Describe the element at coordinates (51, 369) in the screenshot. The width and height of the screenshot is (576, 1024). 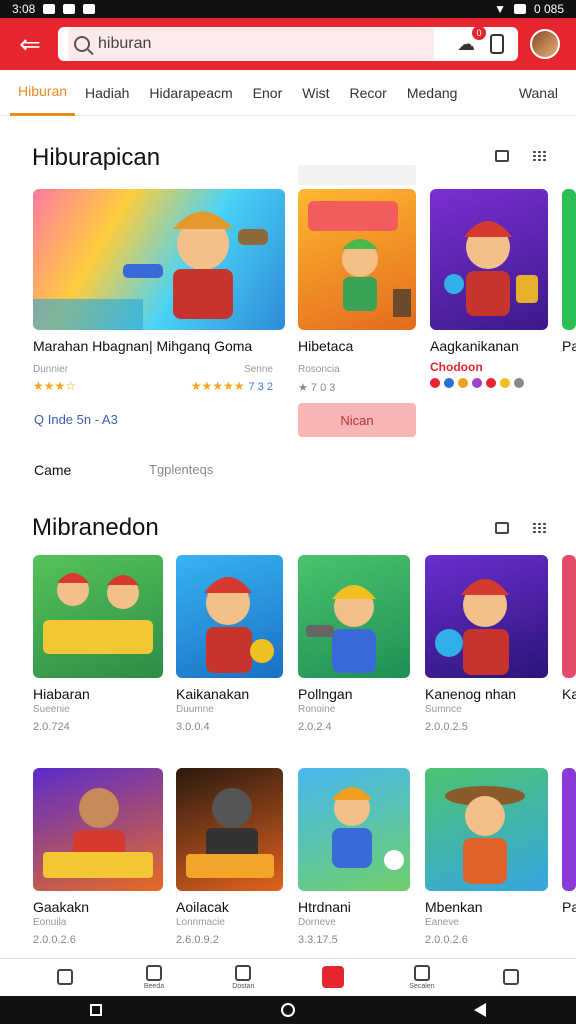
I see `card-subtitle: Dunnier` at that location.